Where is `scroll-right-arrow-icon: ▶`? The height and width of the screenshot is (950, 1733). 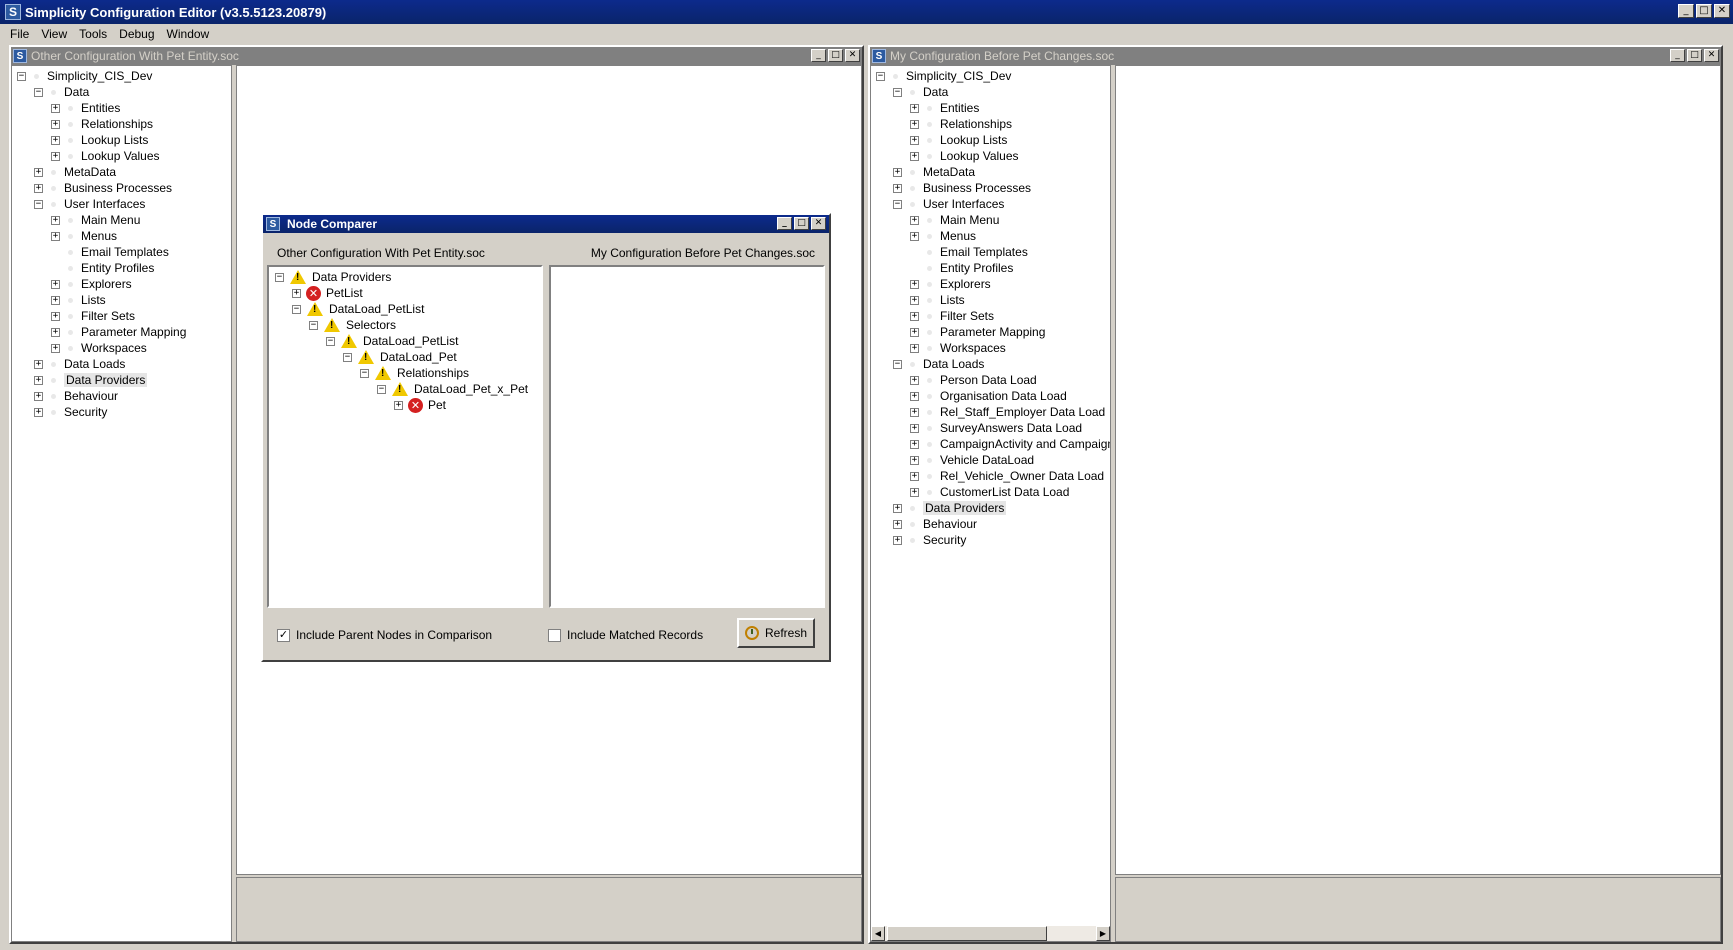
scroll-right-arrow-icon: ▶ is located at coordinates (1103, 933).